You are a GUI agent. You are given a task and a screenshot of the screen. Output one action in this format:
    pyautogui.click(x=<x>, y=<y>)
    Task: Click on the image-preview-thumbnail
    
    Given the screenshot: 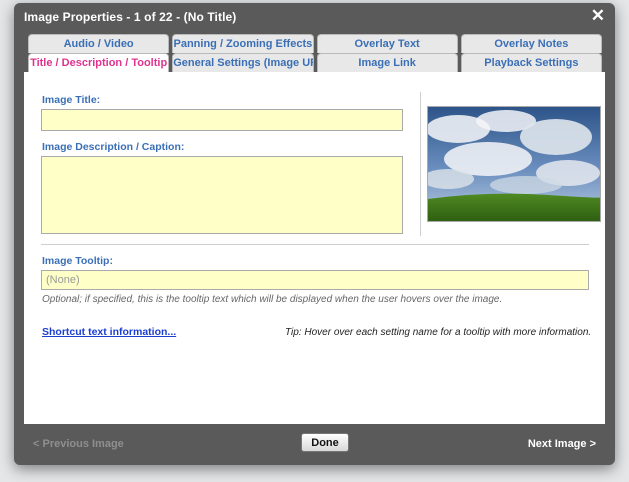 What is the action you would take?
    pyautogui.click(x=514, y=164)
    